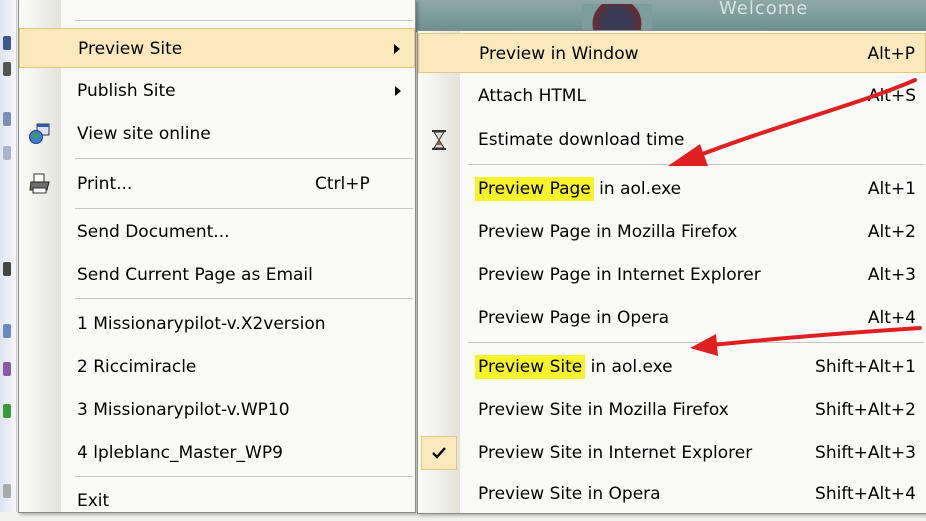 This screenshot has height=521, width=926. Describe the element at coordinates (891, 96) in the screenshot. I see `menu-item-shortcut: Alt+S` at that location.